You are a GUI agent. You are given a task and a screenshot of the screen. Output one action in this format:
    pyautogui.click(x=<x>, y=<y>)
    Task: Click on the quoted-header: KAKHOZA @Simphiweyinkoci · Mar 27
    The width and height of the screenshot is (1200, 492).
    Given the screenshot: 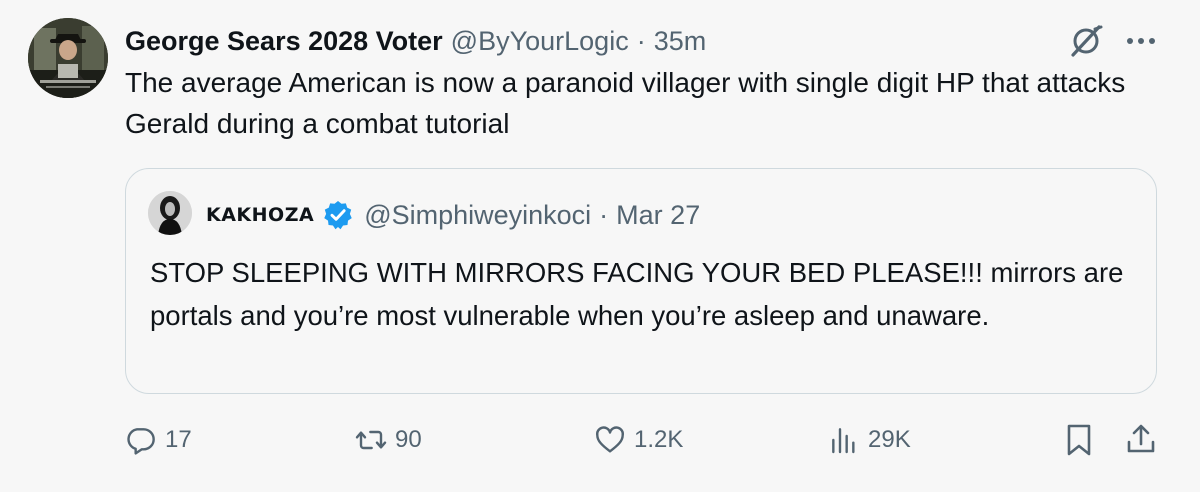 What is the action you would take?
    pyautogui.click(x=453, y=215)
    